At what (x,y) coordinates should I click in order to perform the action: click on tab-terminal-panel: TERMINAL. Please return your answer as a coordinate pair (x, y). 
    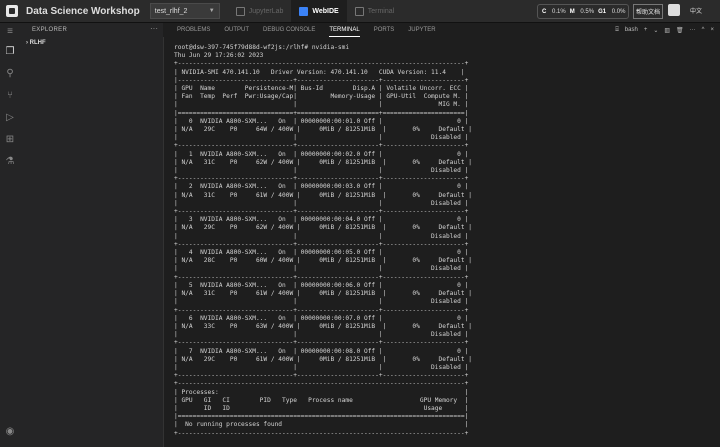
    Looking at the image, I should click on (344, 30).